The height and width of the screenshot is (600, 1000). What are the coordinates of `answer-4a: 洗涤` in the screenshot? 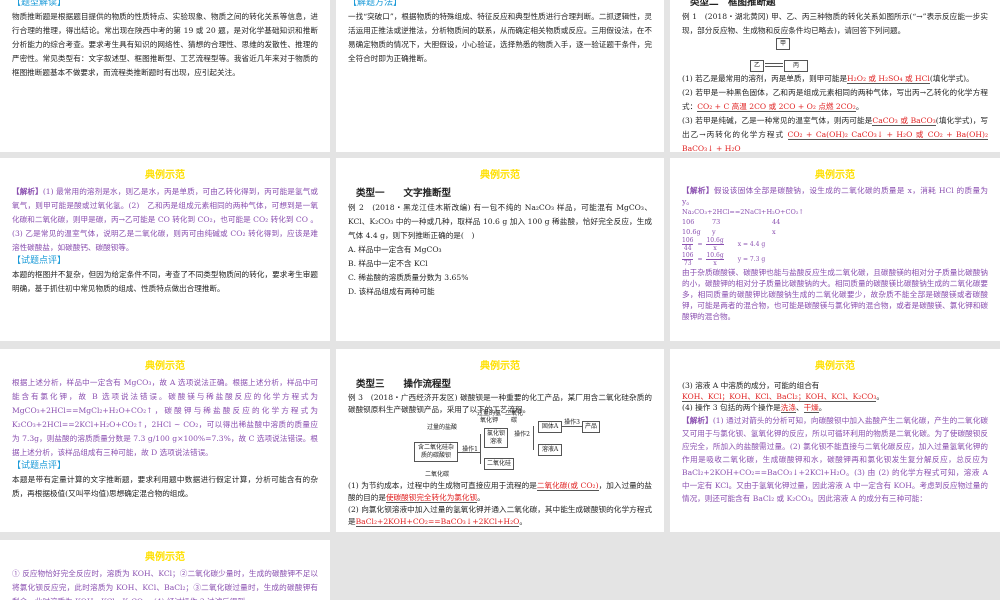 It's located at (788, 408).